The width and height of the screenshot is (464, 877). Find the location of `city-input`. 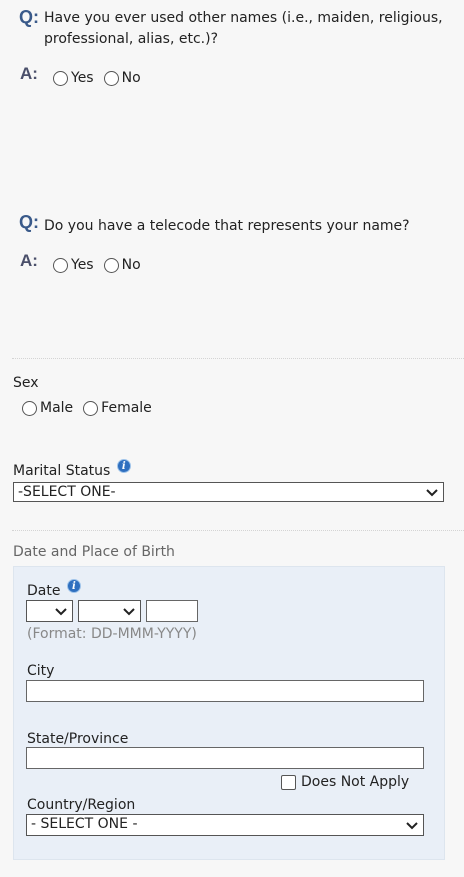

city-input is located at coordinates (225, 691).